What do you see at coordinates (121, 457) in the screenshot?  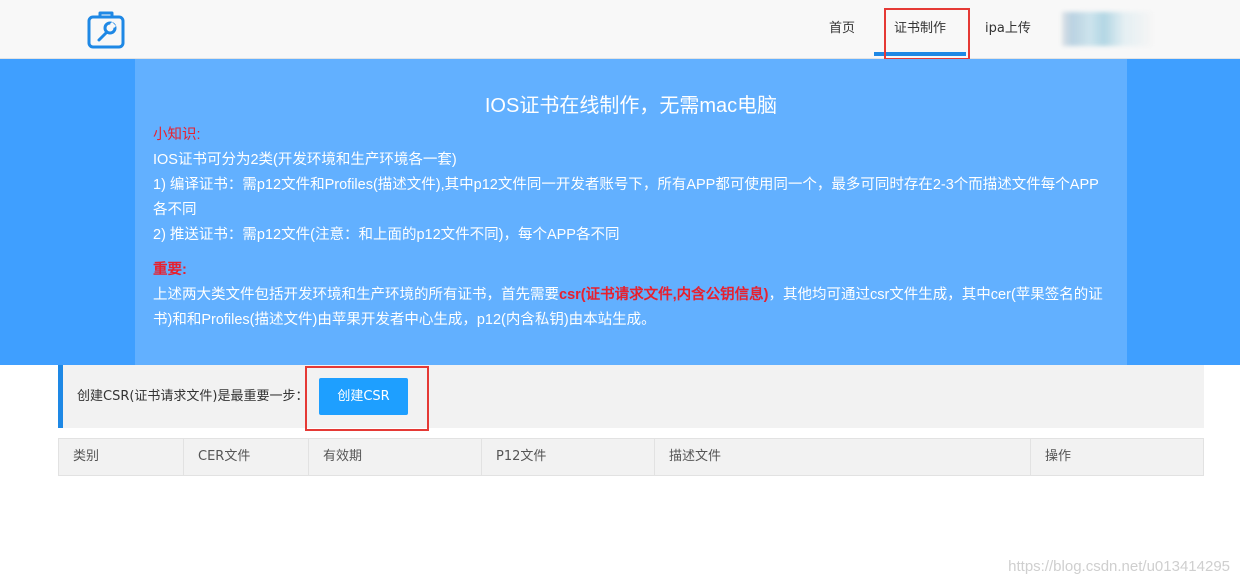 I see `column-header-category: 类别` at bounding box center [121, 457].